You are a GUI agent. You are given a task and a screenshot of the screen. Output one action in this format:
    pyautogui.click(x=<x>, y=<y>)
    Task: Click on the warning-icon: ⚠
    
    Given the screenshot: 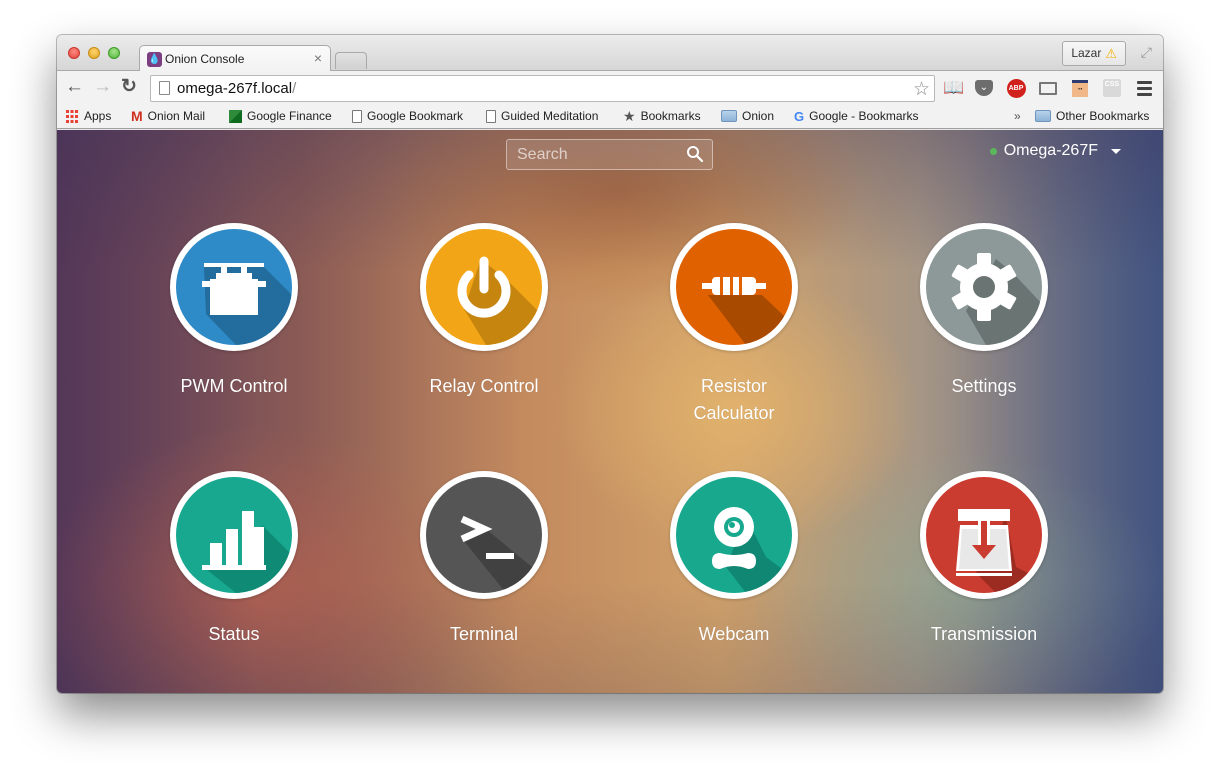 What is the action you would take?
    pyautogui.click(x=1111, y=53)
    